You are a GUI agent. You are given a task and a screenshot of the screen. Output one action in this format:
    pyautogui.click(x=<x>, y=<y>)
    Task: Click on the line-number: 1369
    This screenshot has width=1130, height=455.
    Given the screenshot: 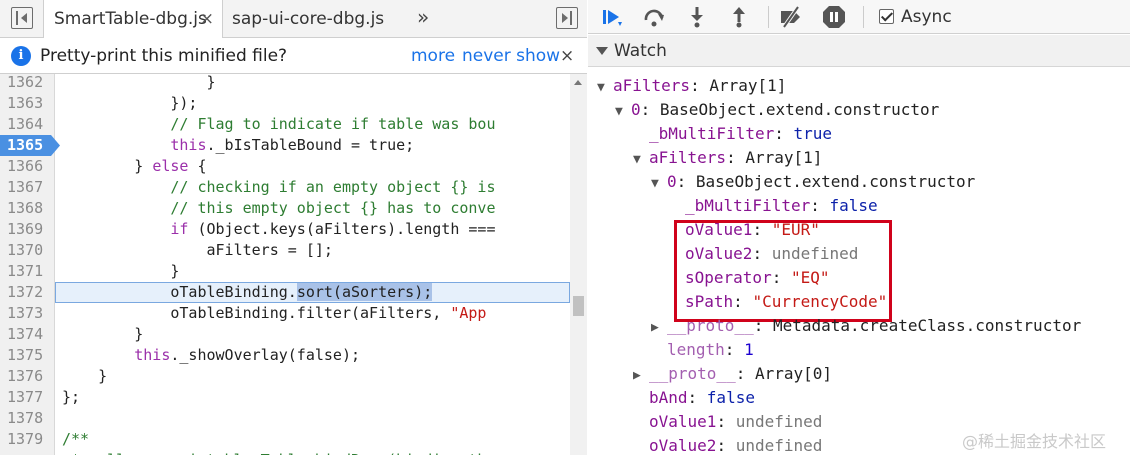 What is the action you would take?
    pyautogui.click(x=25, y=229)
    